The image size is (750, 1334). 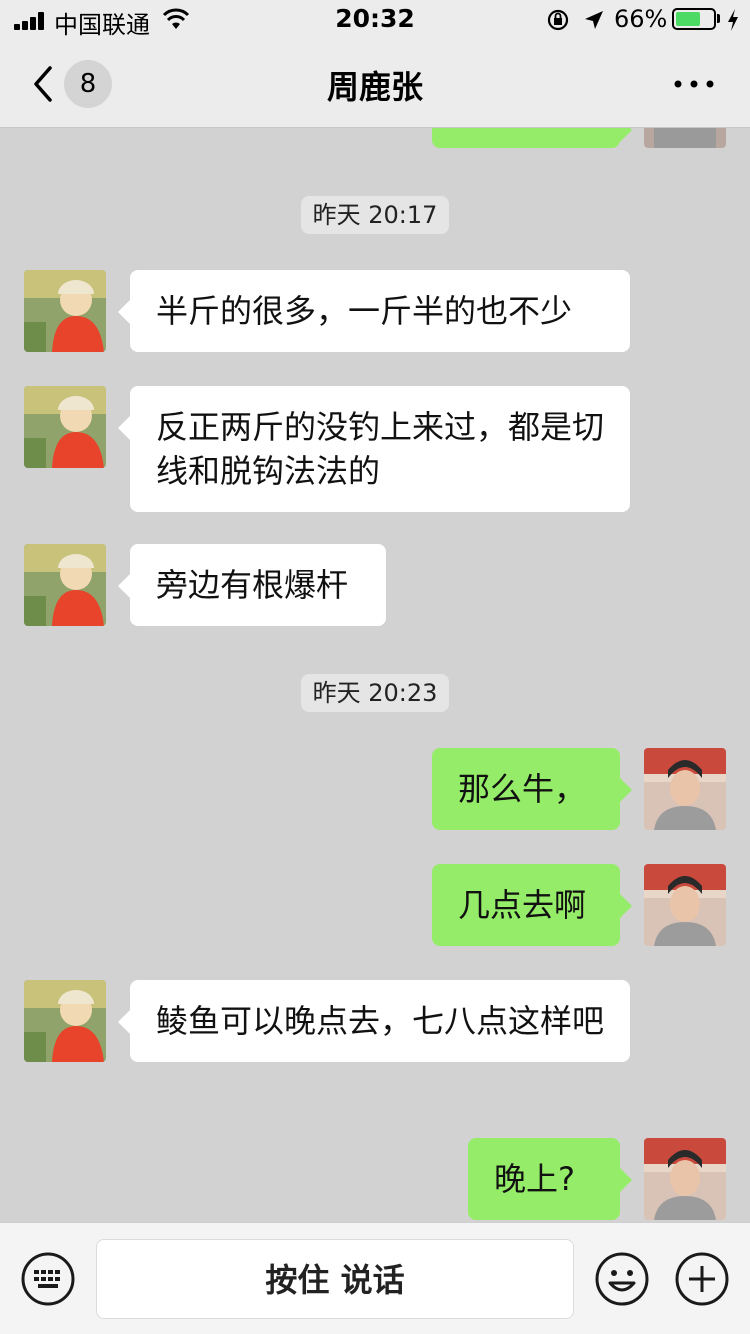 What do you see at coordinates (718, 18) in the screenshot?
I see `battery-nub` at bounding box center [718, 18].